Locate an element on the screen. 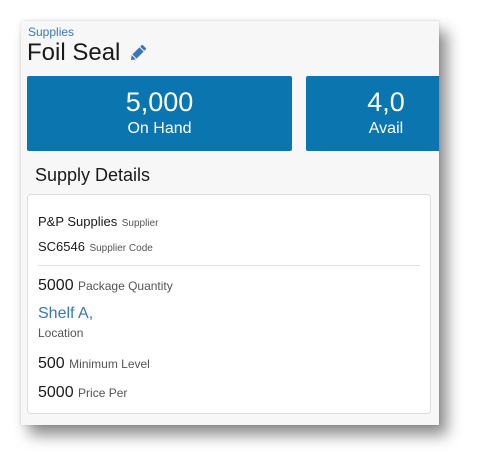 The height and width of the screenshot is (468, 481). stat-tile-on-hand: 5,000 On Hand is located at coordinates (159, 113).